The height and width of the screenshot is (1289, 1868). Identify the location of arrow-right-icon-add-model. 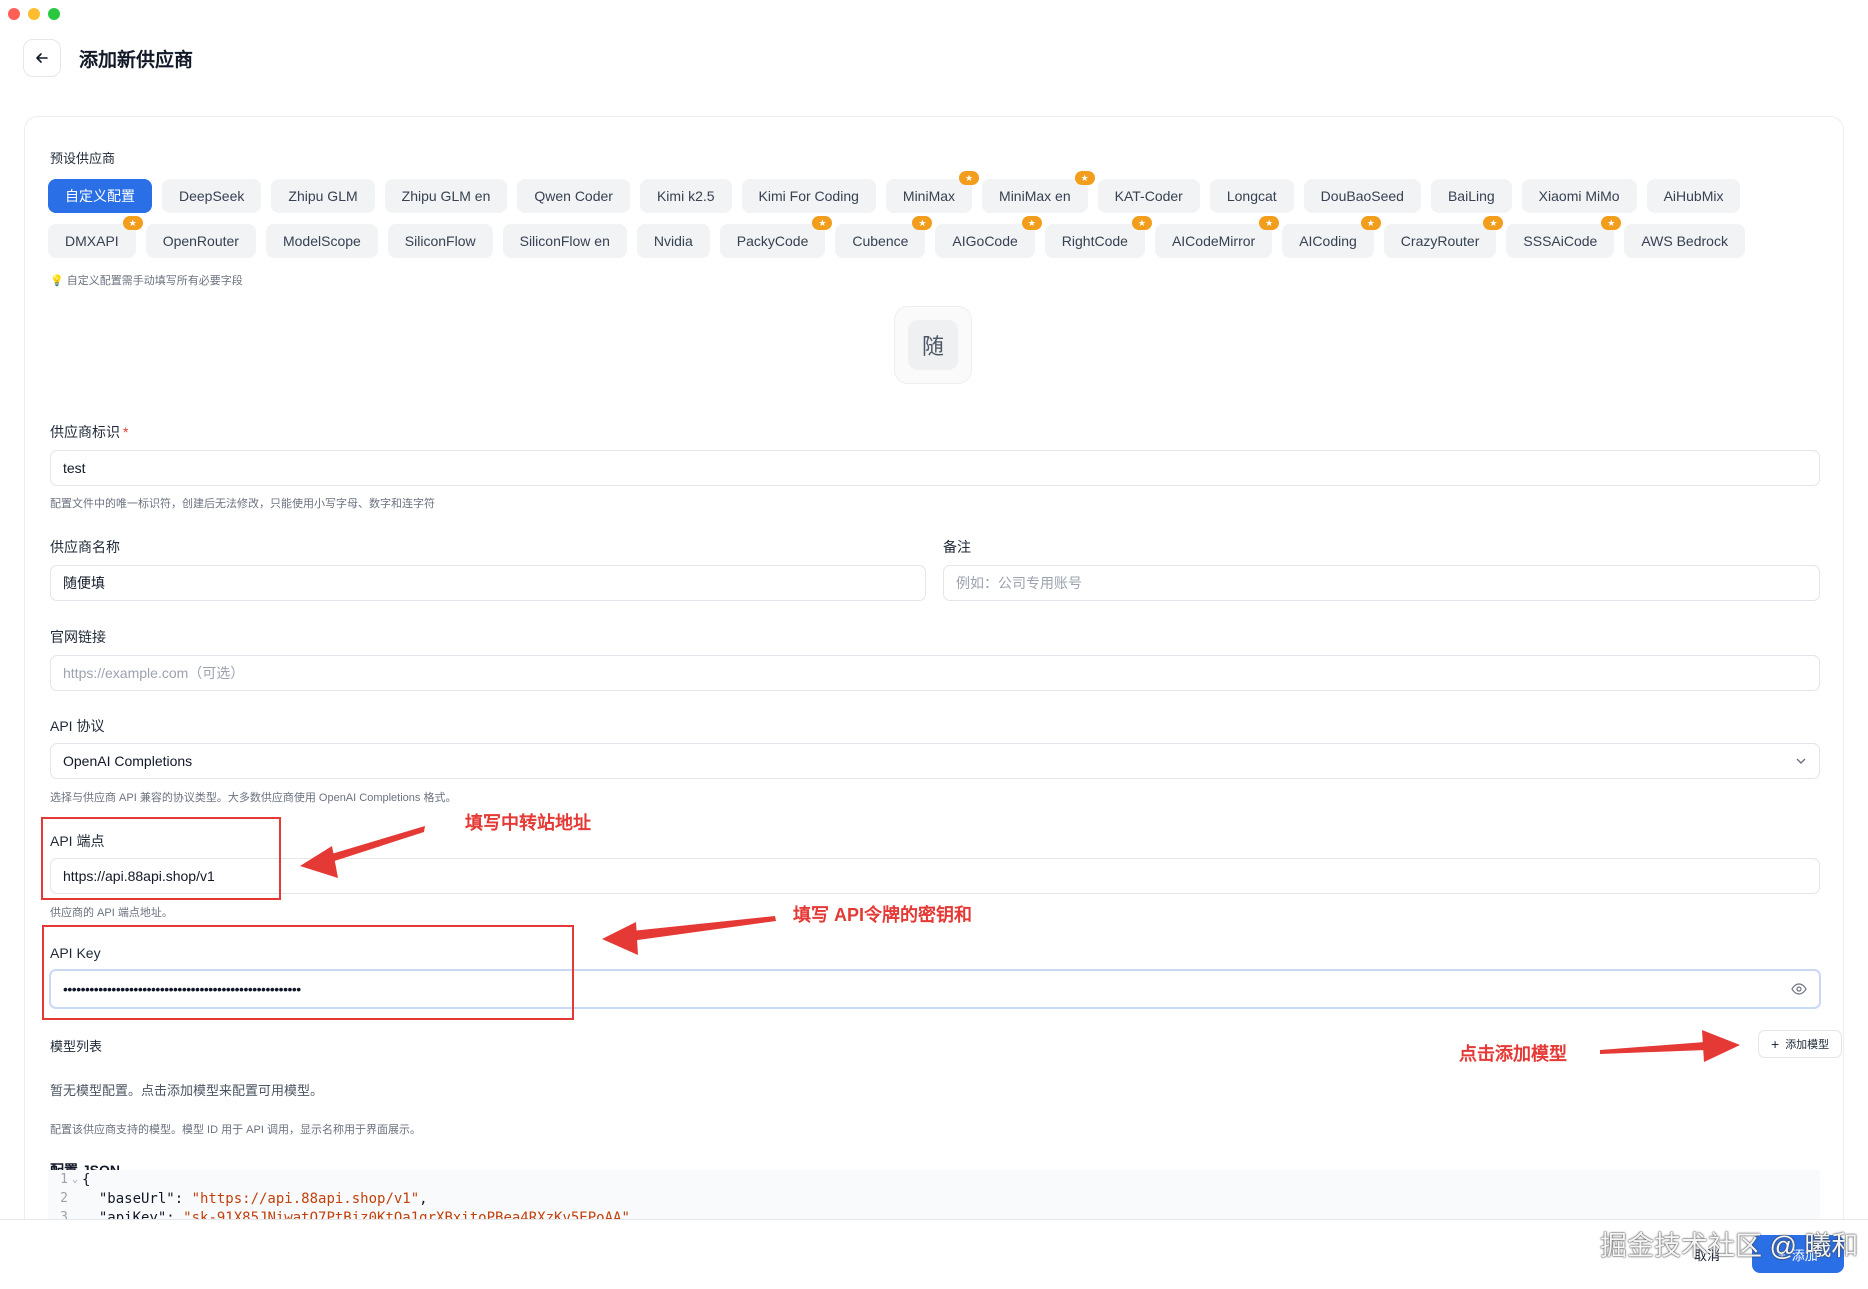
(1670, 1046).